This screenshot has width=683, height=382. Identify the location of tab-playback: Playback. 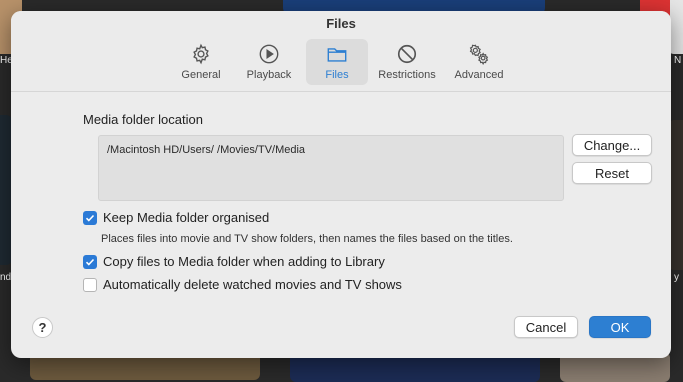
(269, 62).